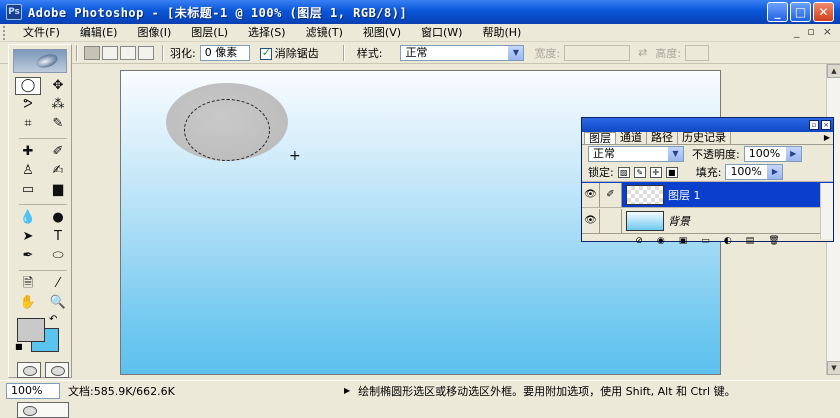 Image resolution: width=840 pixels, height=418 pixels. What do you see at coordinates (40, 61) in the screenshot?
I see `photoshop-feather-logo` at bounding box center [40, 61].